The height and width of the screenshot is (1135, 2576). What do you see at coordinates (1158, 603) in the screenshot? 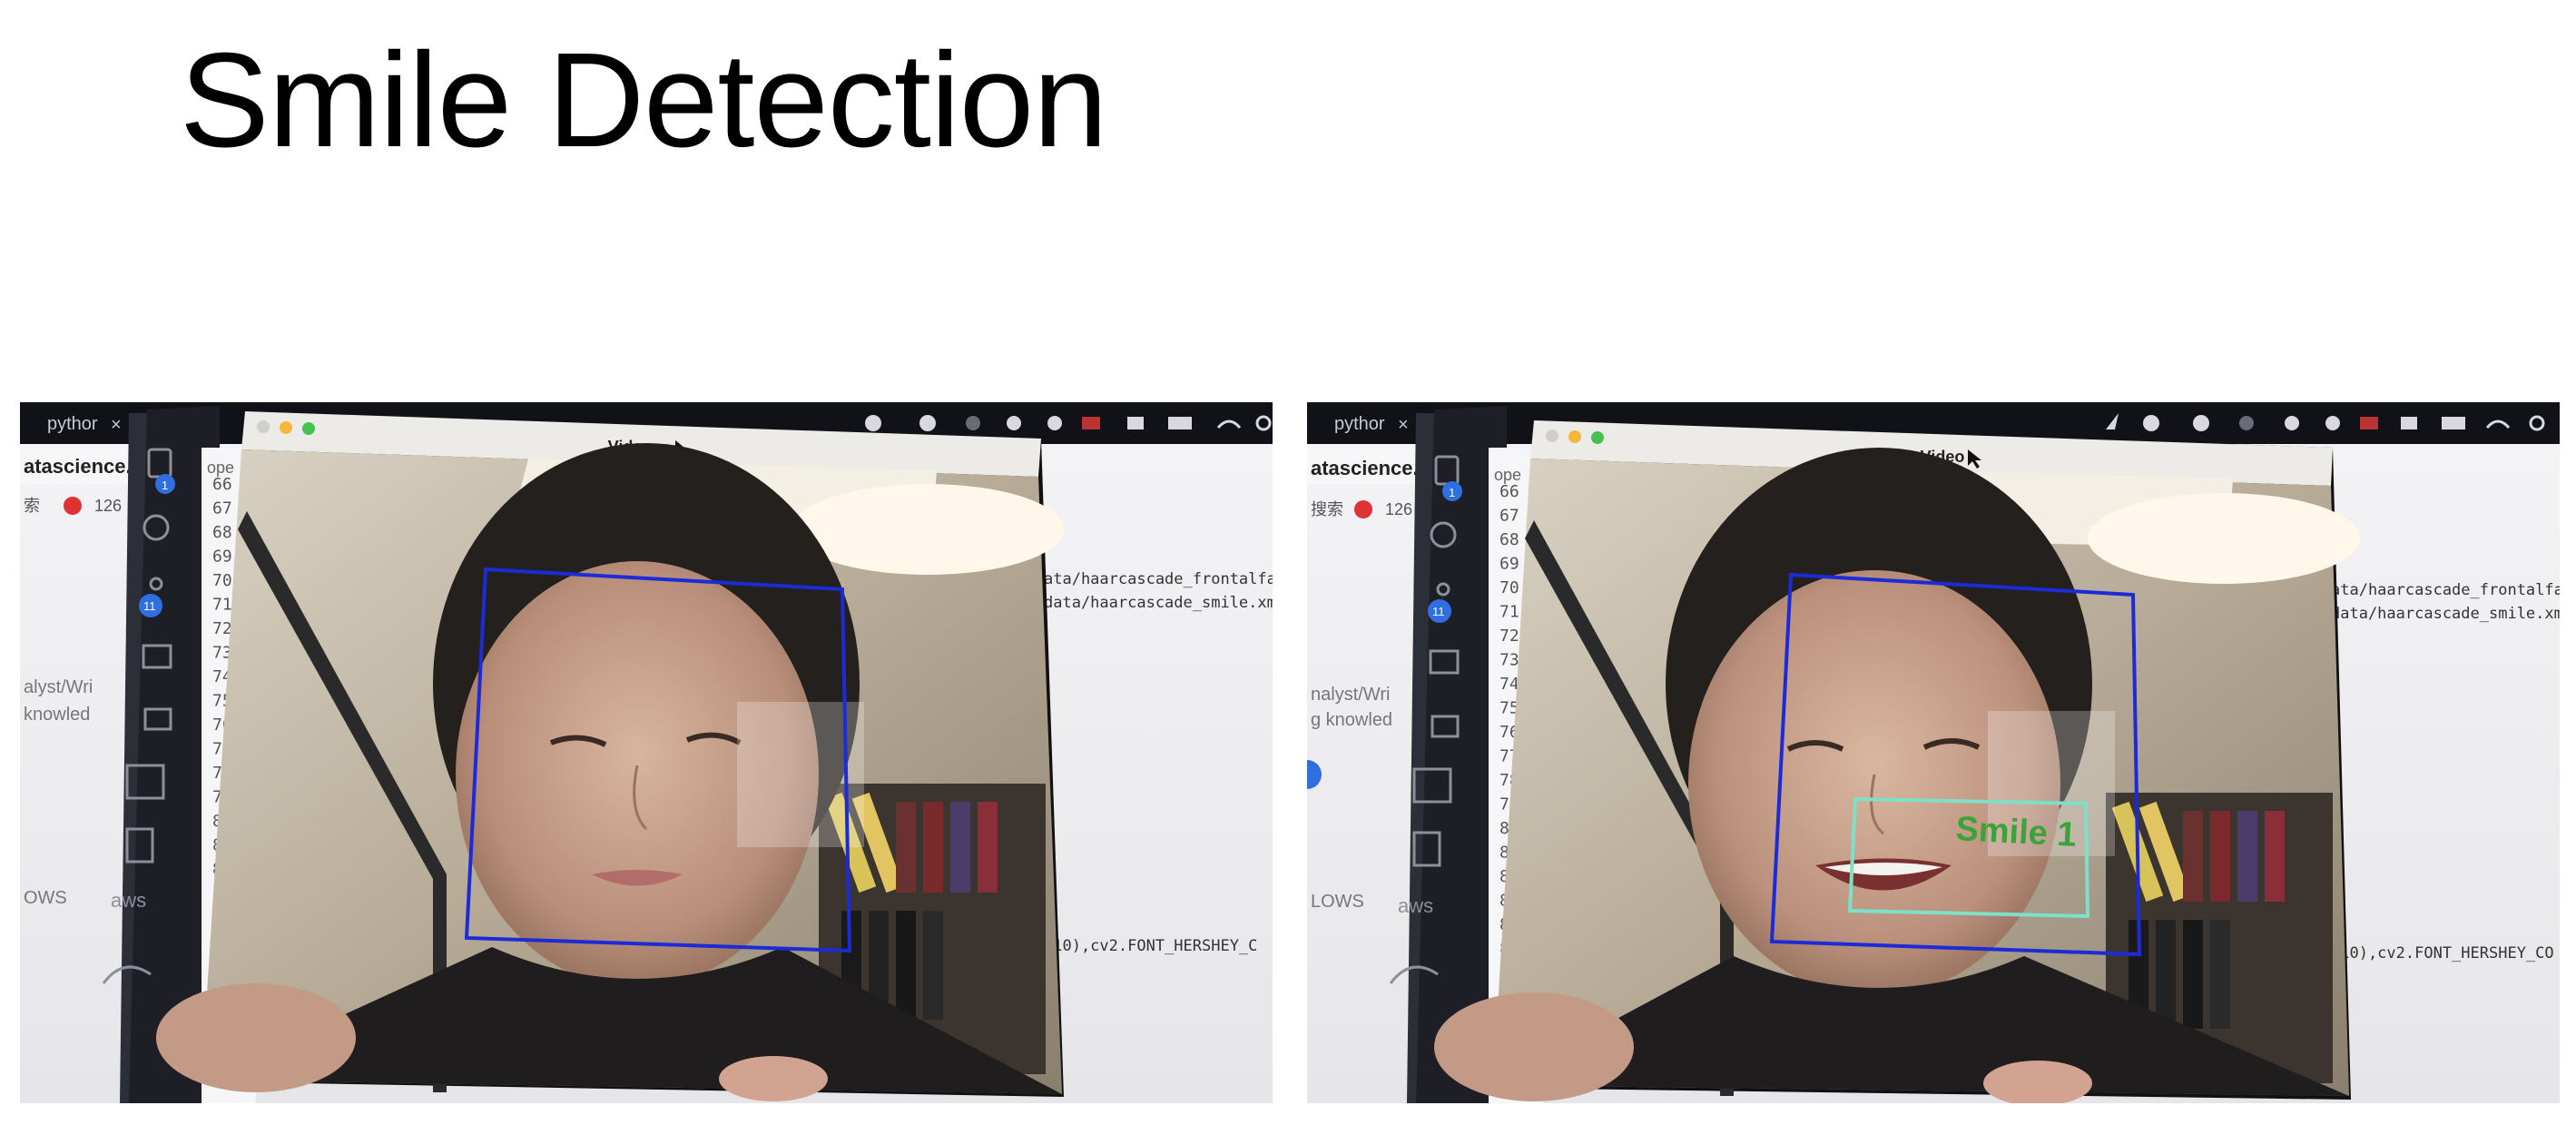
I see `code-line-2: data/haarcascade_smile.xml'` at bounding box center [1158, 603].